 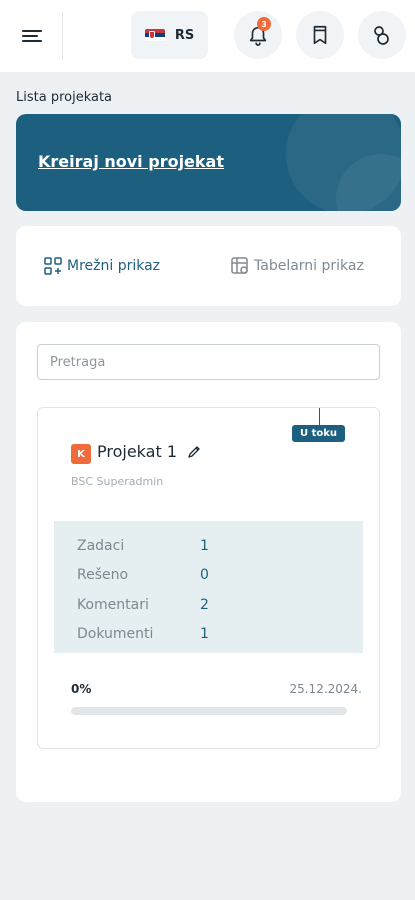 What do you see at coordinates (204, 604) in the screenshot?
I see `stat-value: 2` at bounding box center [204, 604].